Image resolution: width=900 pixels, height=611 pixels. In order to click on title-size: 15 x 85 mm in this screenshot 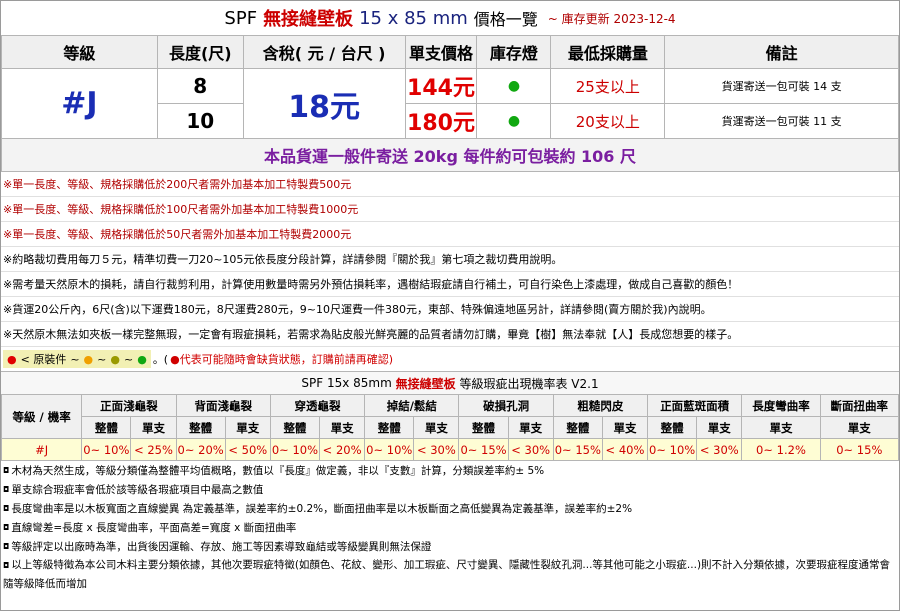, I will do `click(413, 18)`.